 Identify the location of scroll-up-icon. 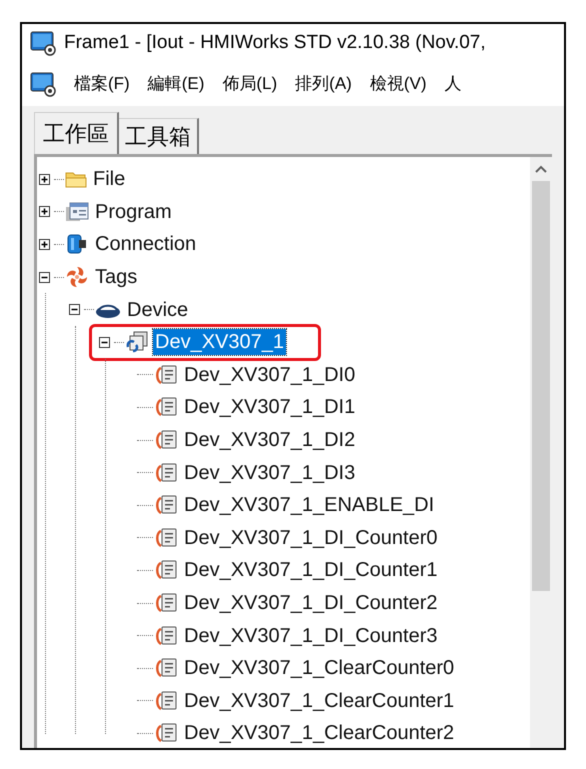
(541, 169).